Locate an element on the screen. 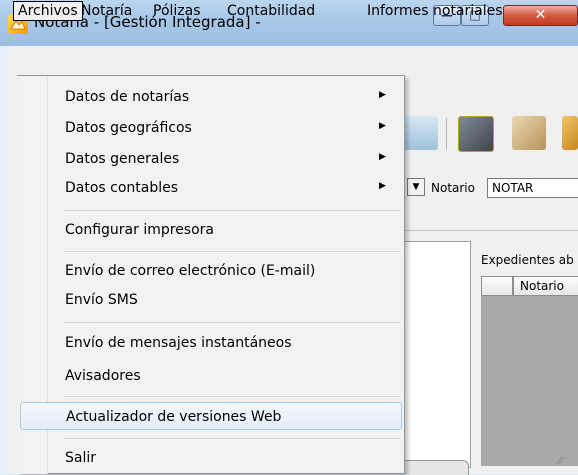 This screenshot has width=578, height=475. menu-item-label: Avisadores is located at coordinates (103, 376).